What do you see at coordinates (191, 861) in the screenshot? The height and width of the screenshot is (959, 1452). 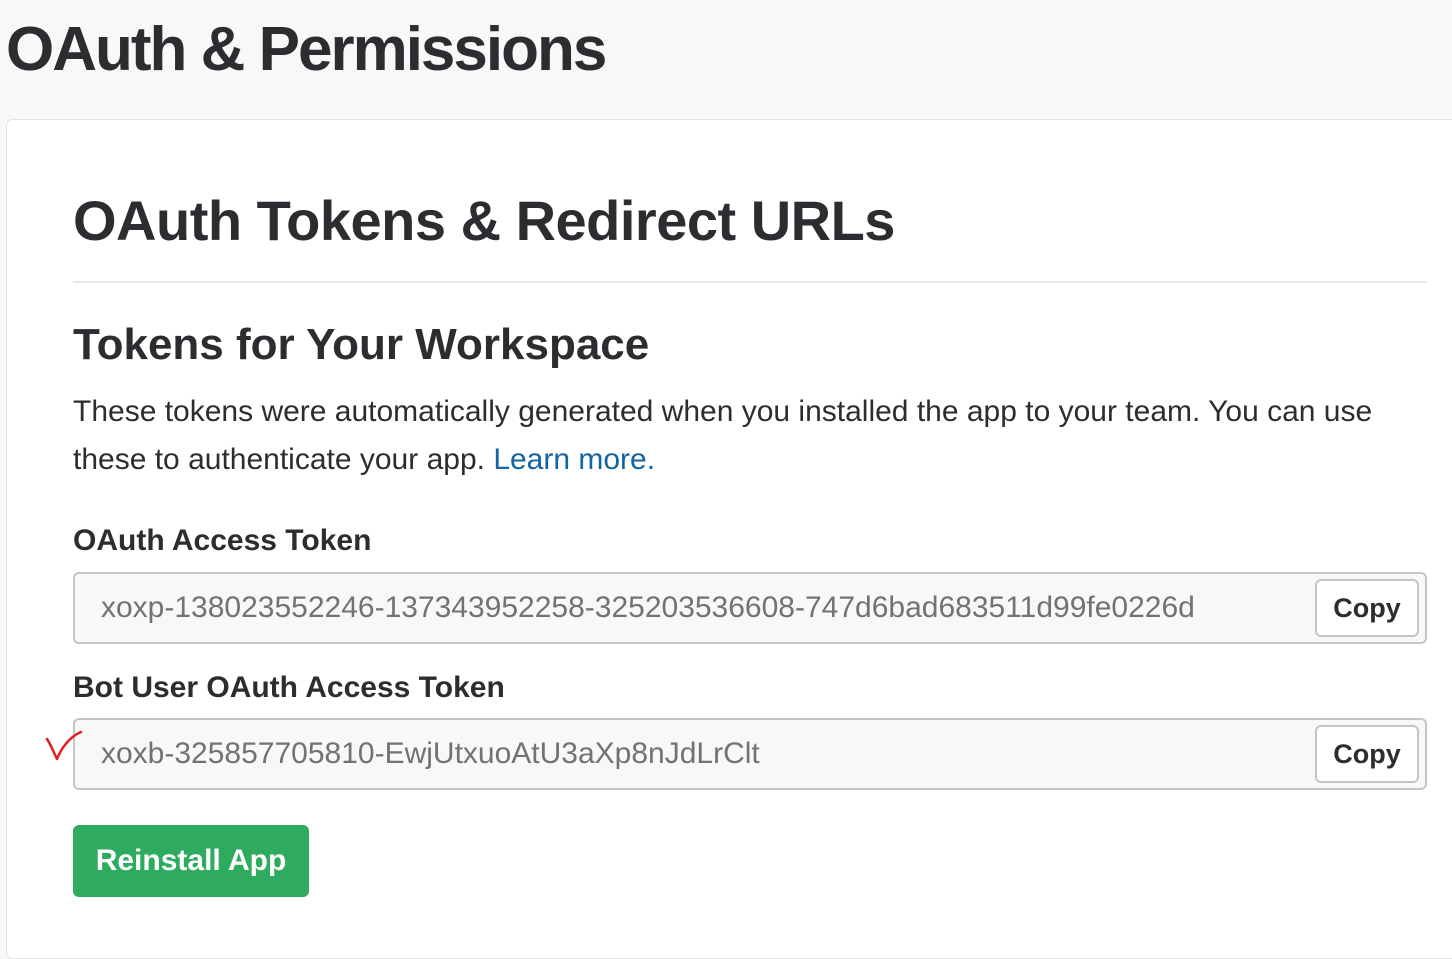 I see `reinstall-app-button: Reinstall App` at bounding box center [191, 861].